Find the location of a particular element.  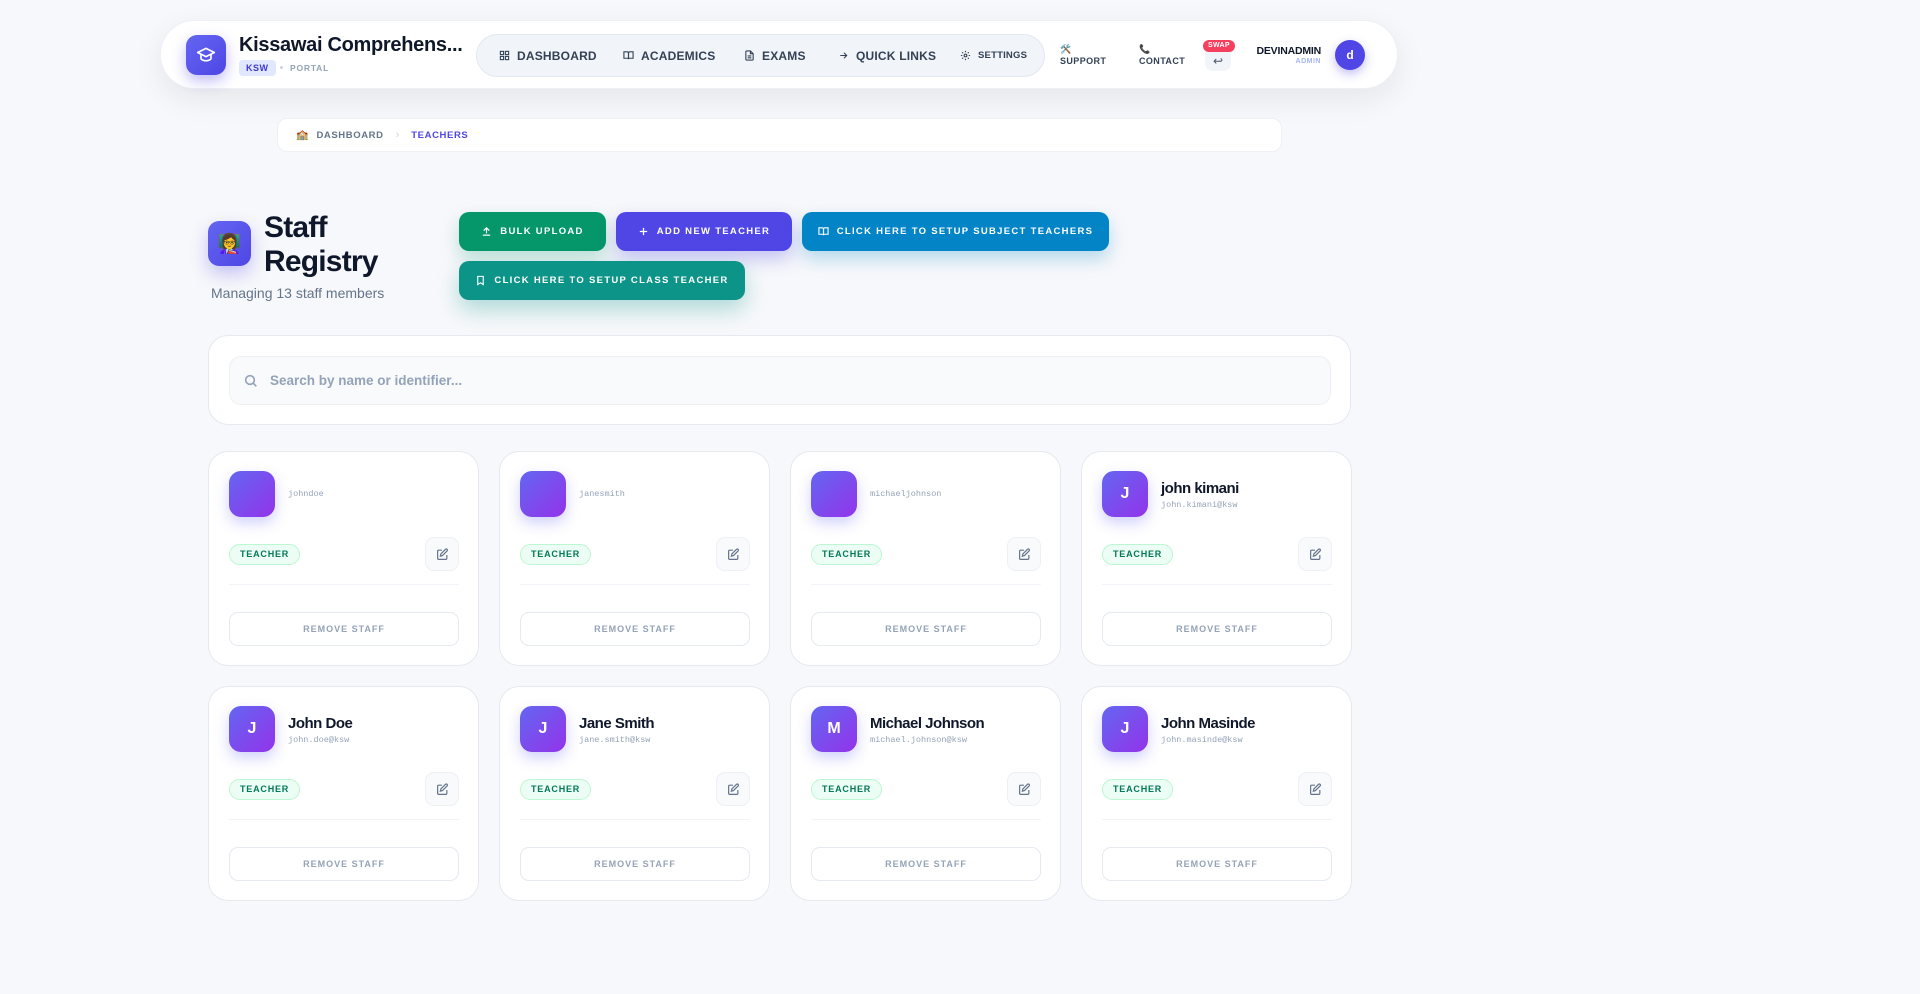

nav-academics-label: ACADEMICS is located at coordinates (678, 55).